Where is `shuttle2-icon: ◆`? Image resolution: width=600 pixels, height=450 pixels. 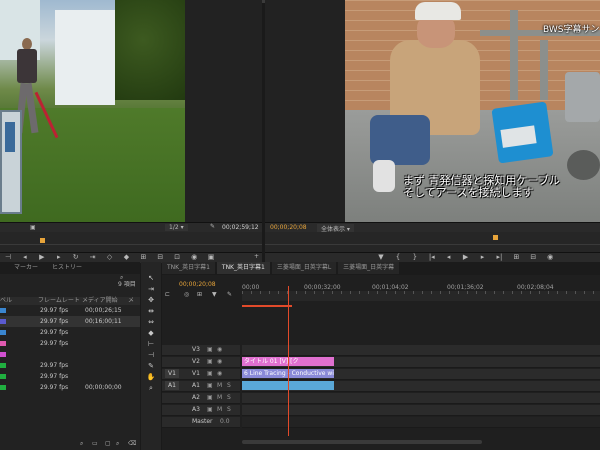 shuttle2-icon: ◆ is located at coordinates (126, 257).